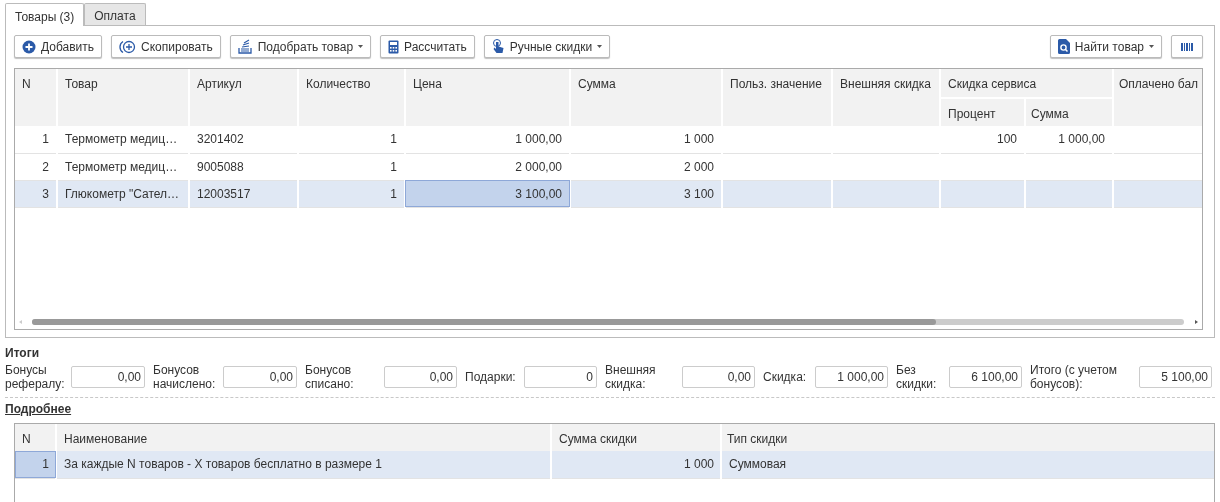 This screenshot has width=1220, height=502. What do you see at coordinates (166, 46) in the screenshot?
I see `toolbar-button: Скопировать` at bounding box center [166, 46].